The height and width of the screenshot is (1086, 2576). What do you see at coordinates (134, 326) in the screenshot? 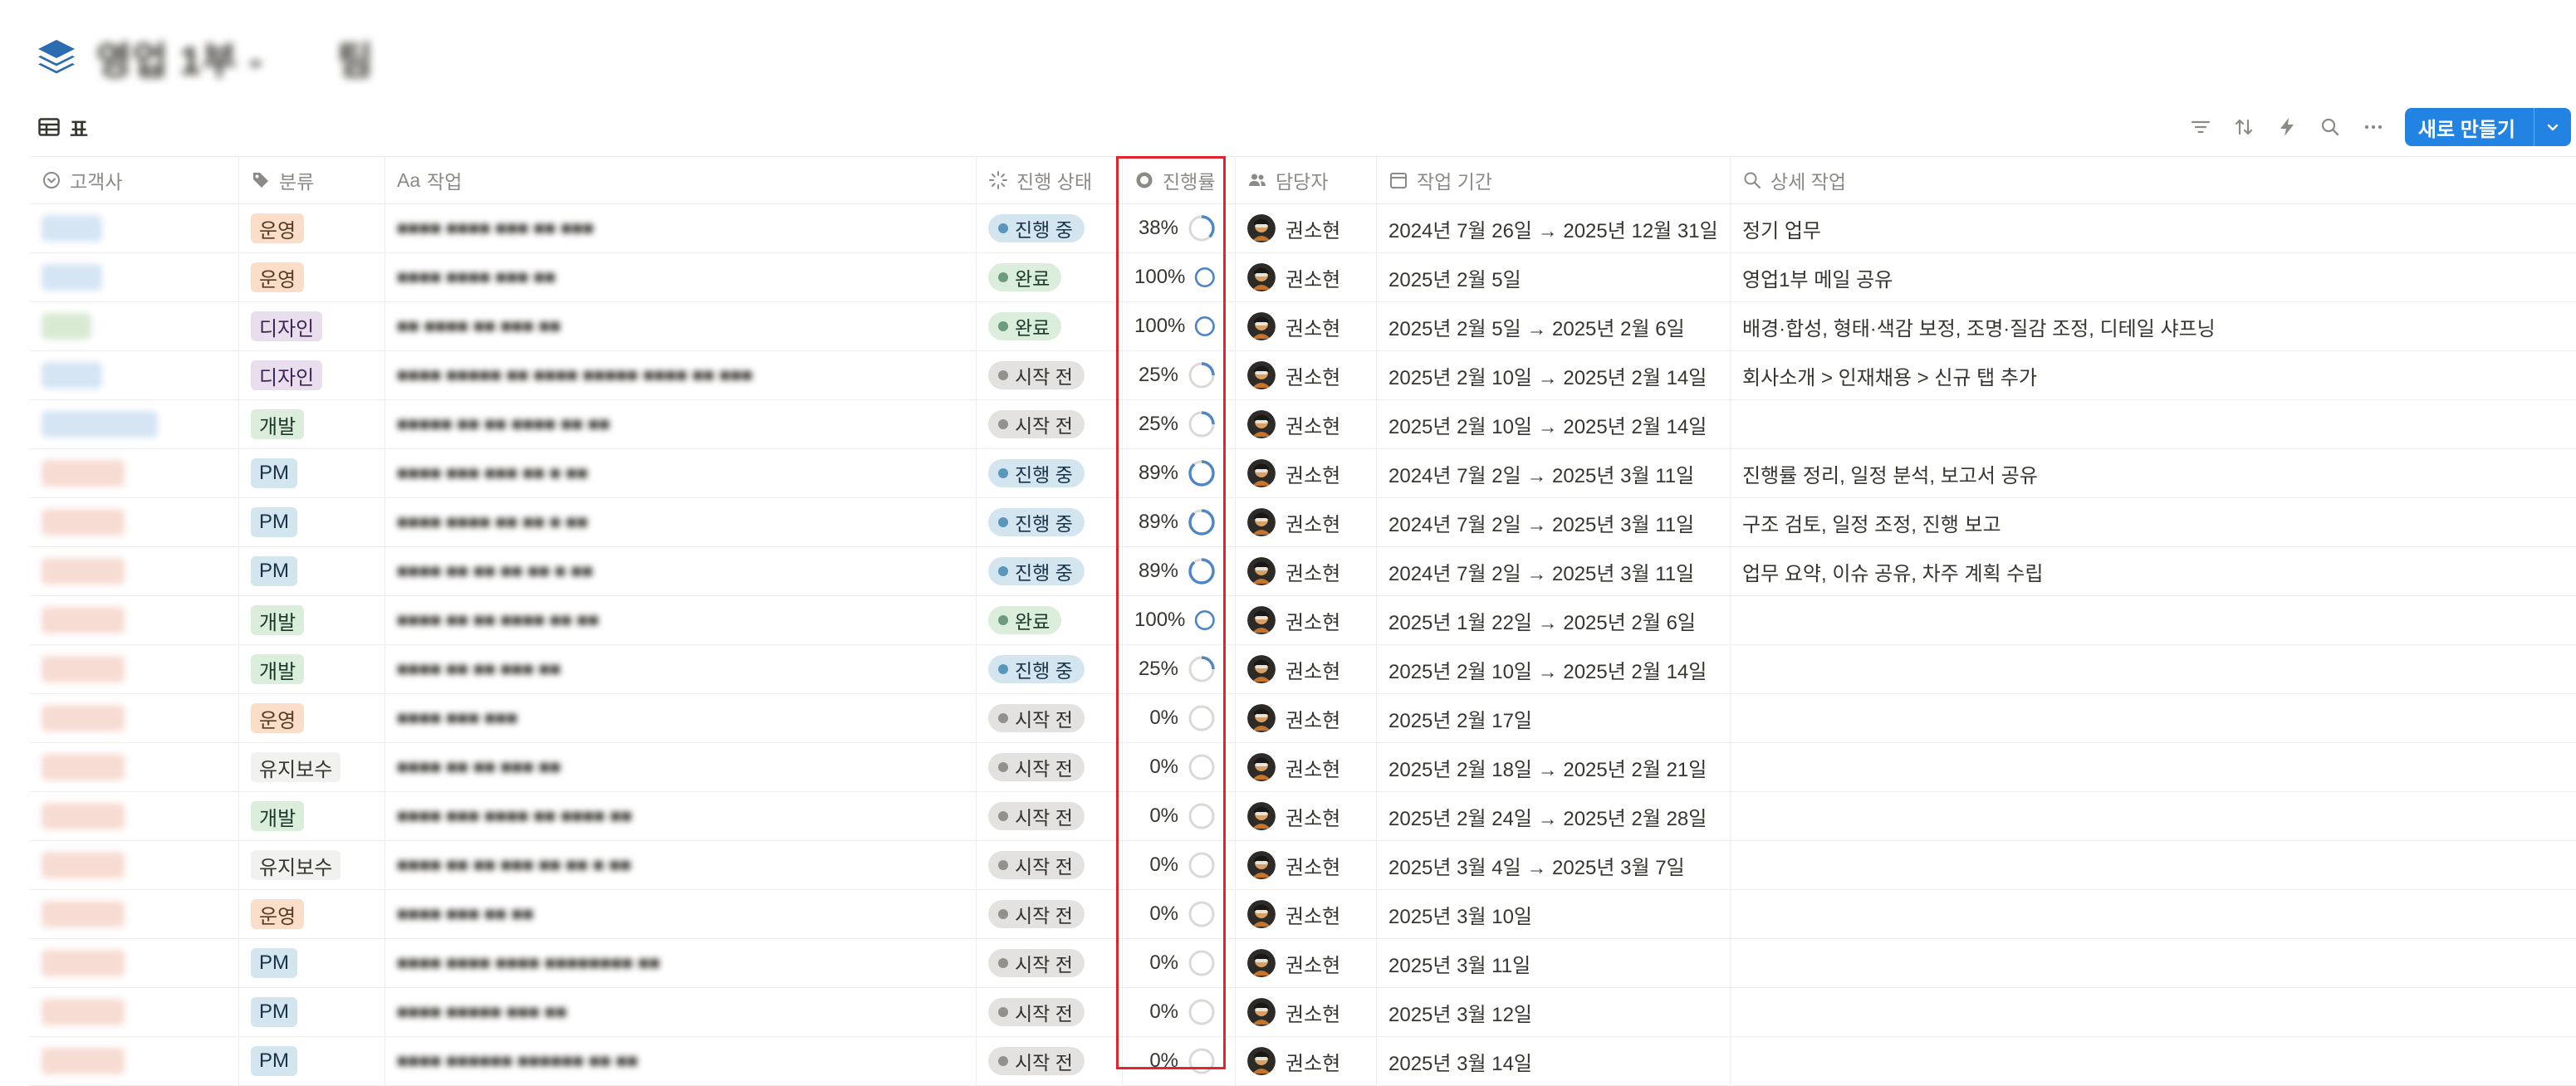
I see `client-cell: ■■■` at bounding box center [134, 326].